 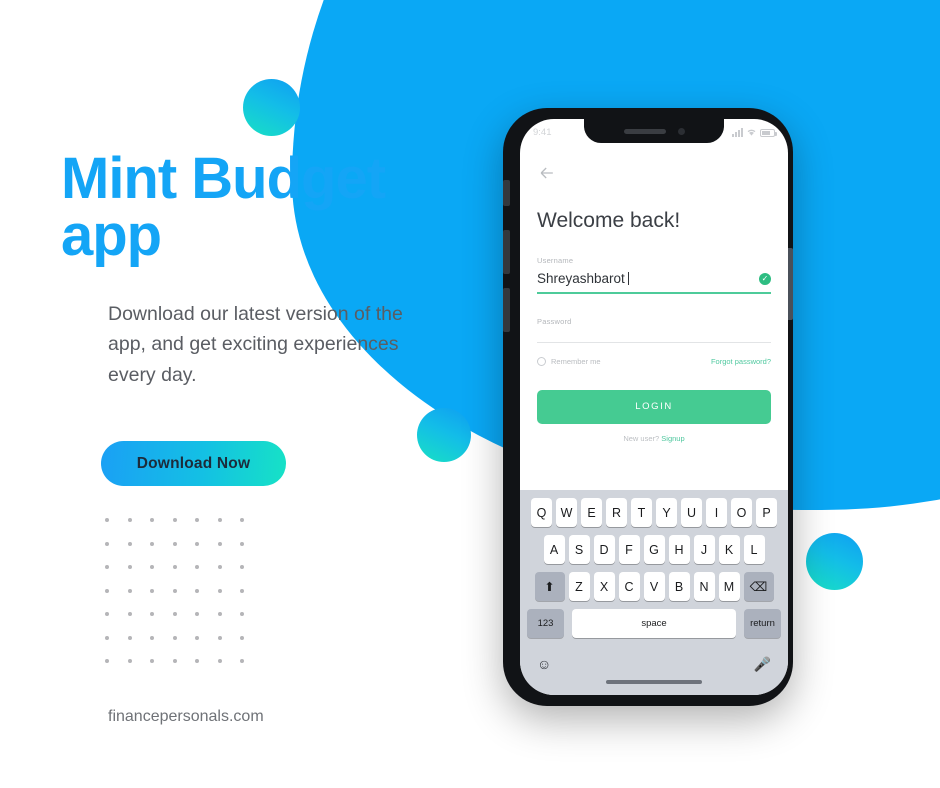 I want to click on key-q: Q, so click(x=541, y=512).